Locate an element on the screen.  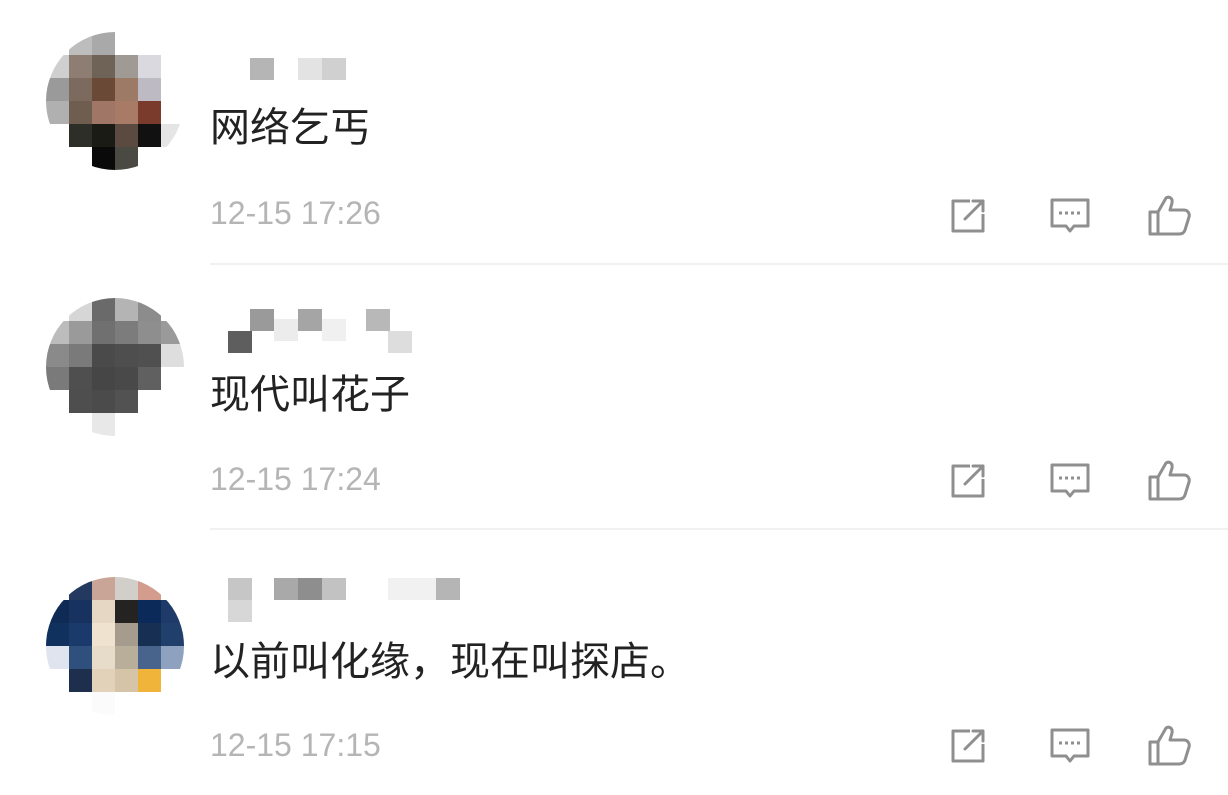
comment-timestamp: 12-15 17:26 is located at coordinates (295, 213).